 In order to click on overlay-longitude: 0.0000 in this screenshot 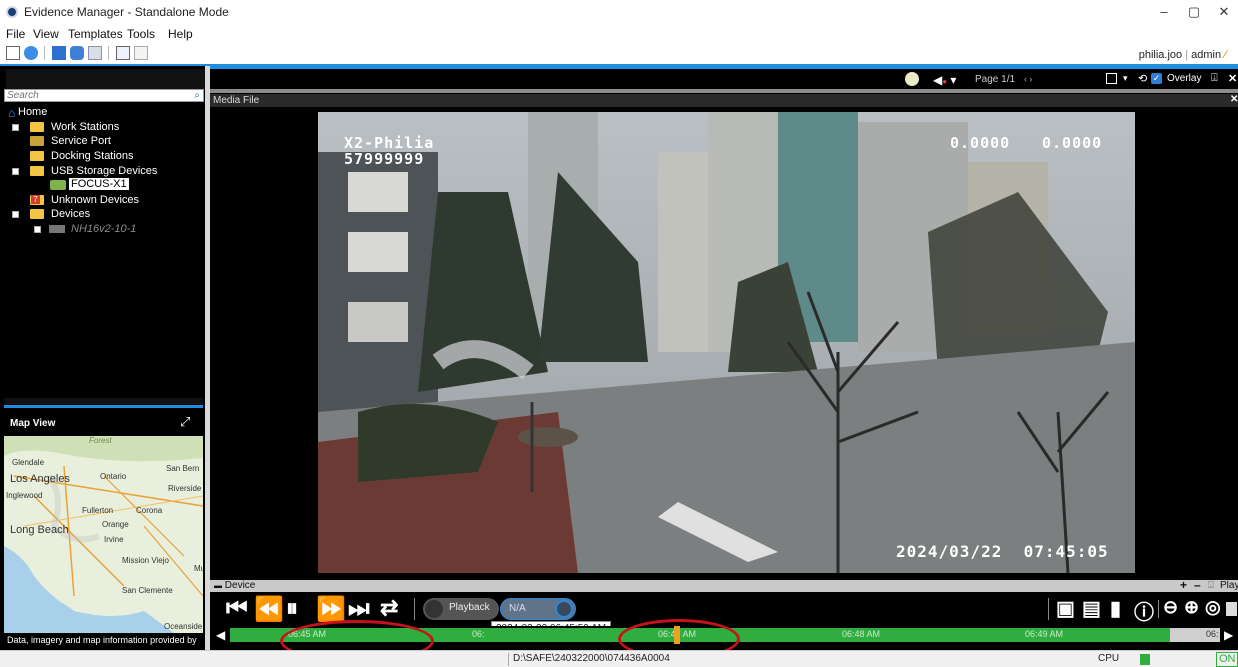, I will do `click(1072, 143)`.